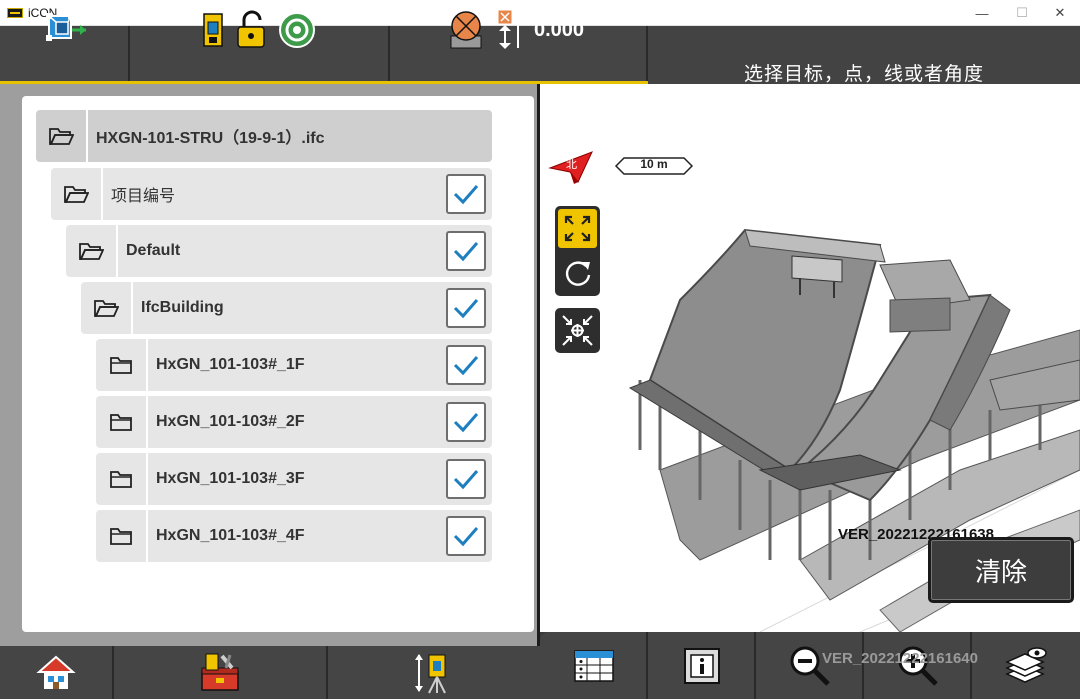  I want to click on tree-row-root: HXGN-101-STRU（19-9-1）.ifc, so click(264, 136).